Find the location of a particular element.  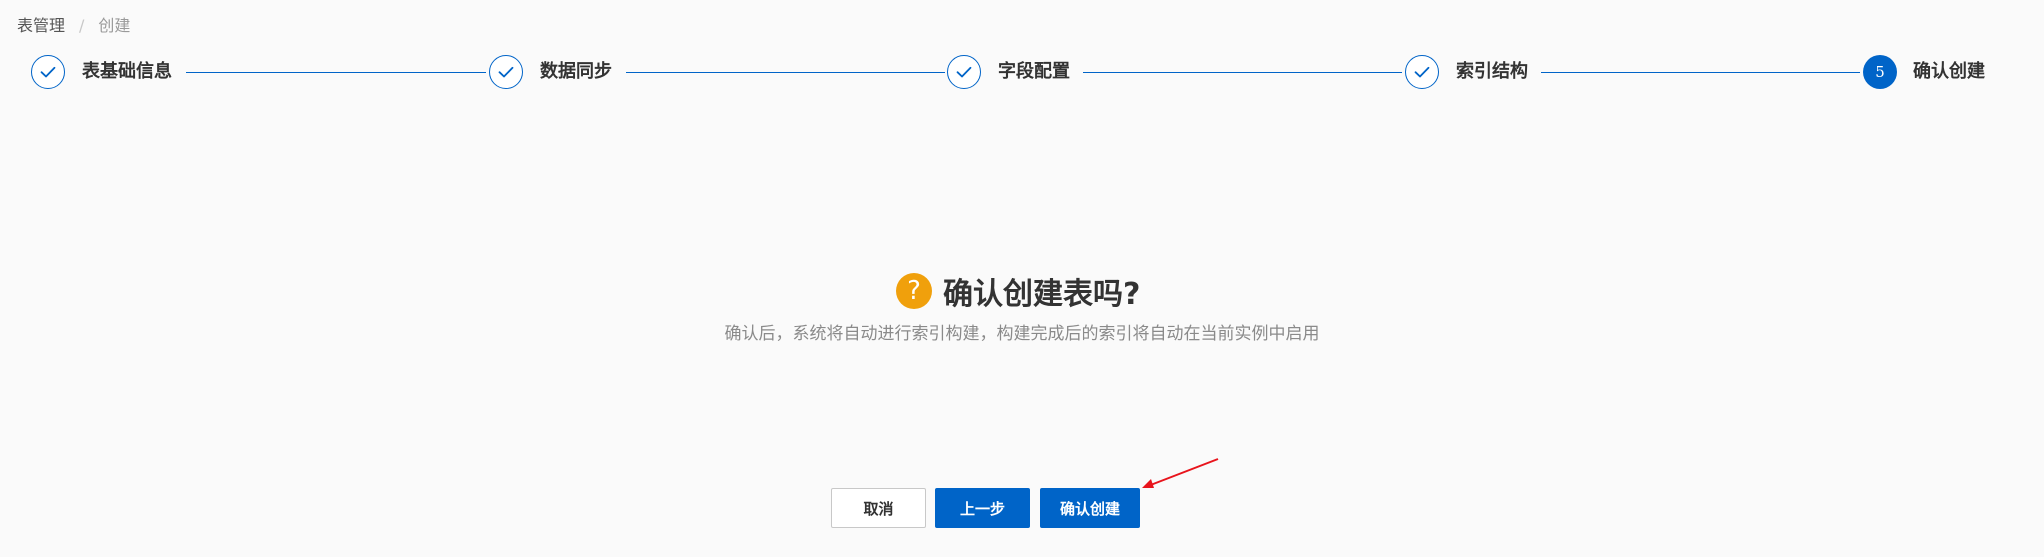

step-3-check-icon is located at coordinates (964, 72).